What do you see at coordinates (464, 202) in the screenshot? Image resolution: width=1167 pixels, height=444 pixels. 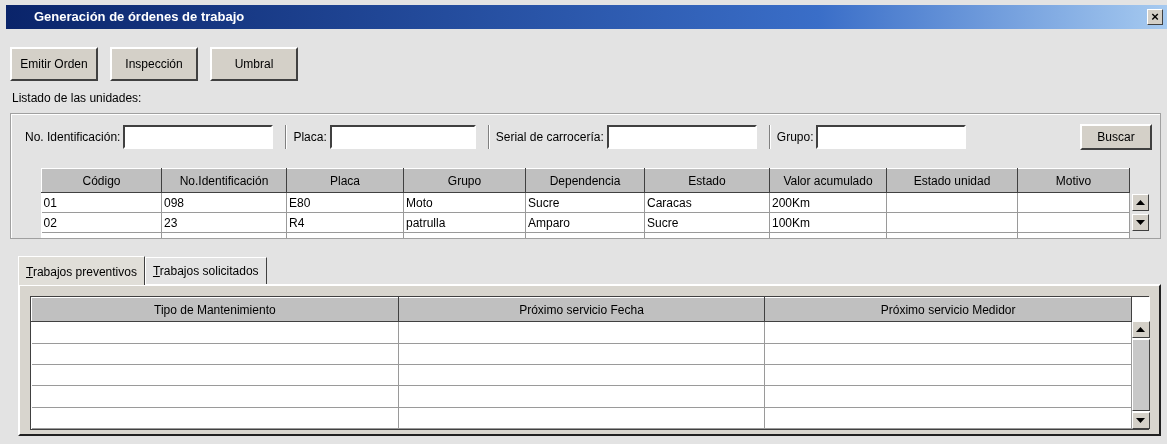 I see `table-cell: Moto` at bounding box center [464, 202].